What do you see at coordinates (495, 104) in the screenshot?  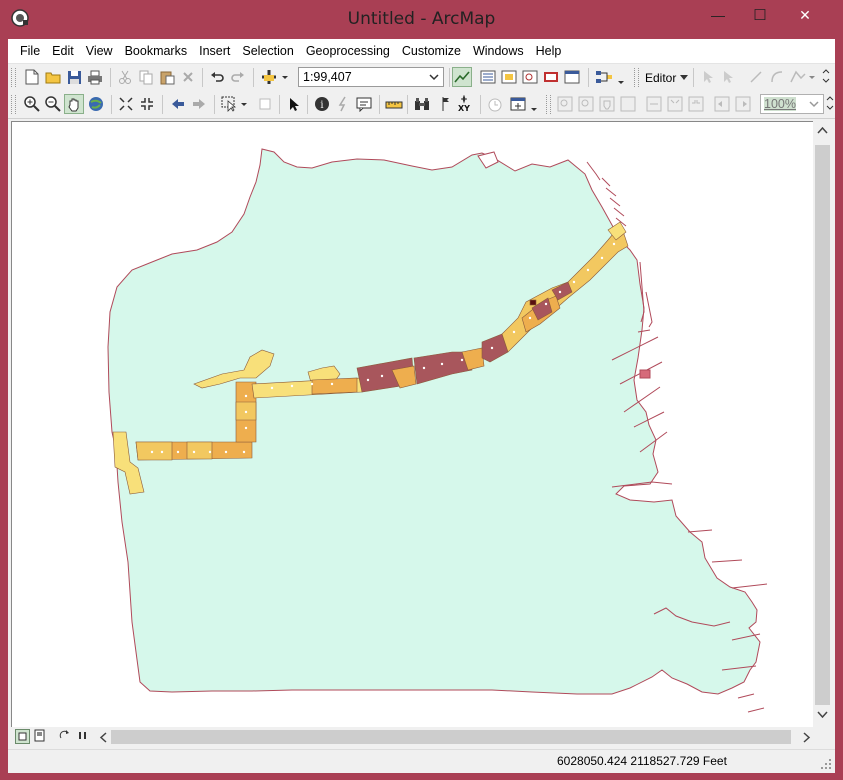 I see `time-slider-button` at bounding box center [495, 104].